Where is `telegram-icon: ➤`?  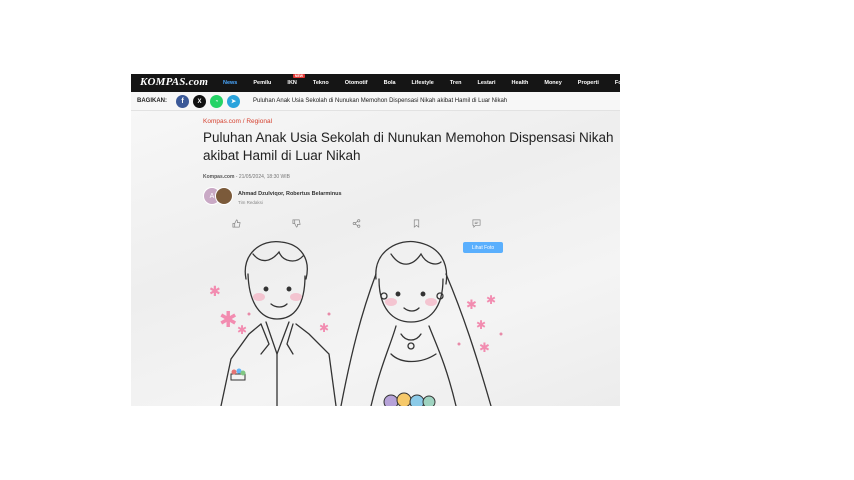 telegram-icon: ➤ is located at coordinates (233, 101).